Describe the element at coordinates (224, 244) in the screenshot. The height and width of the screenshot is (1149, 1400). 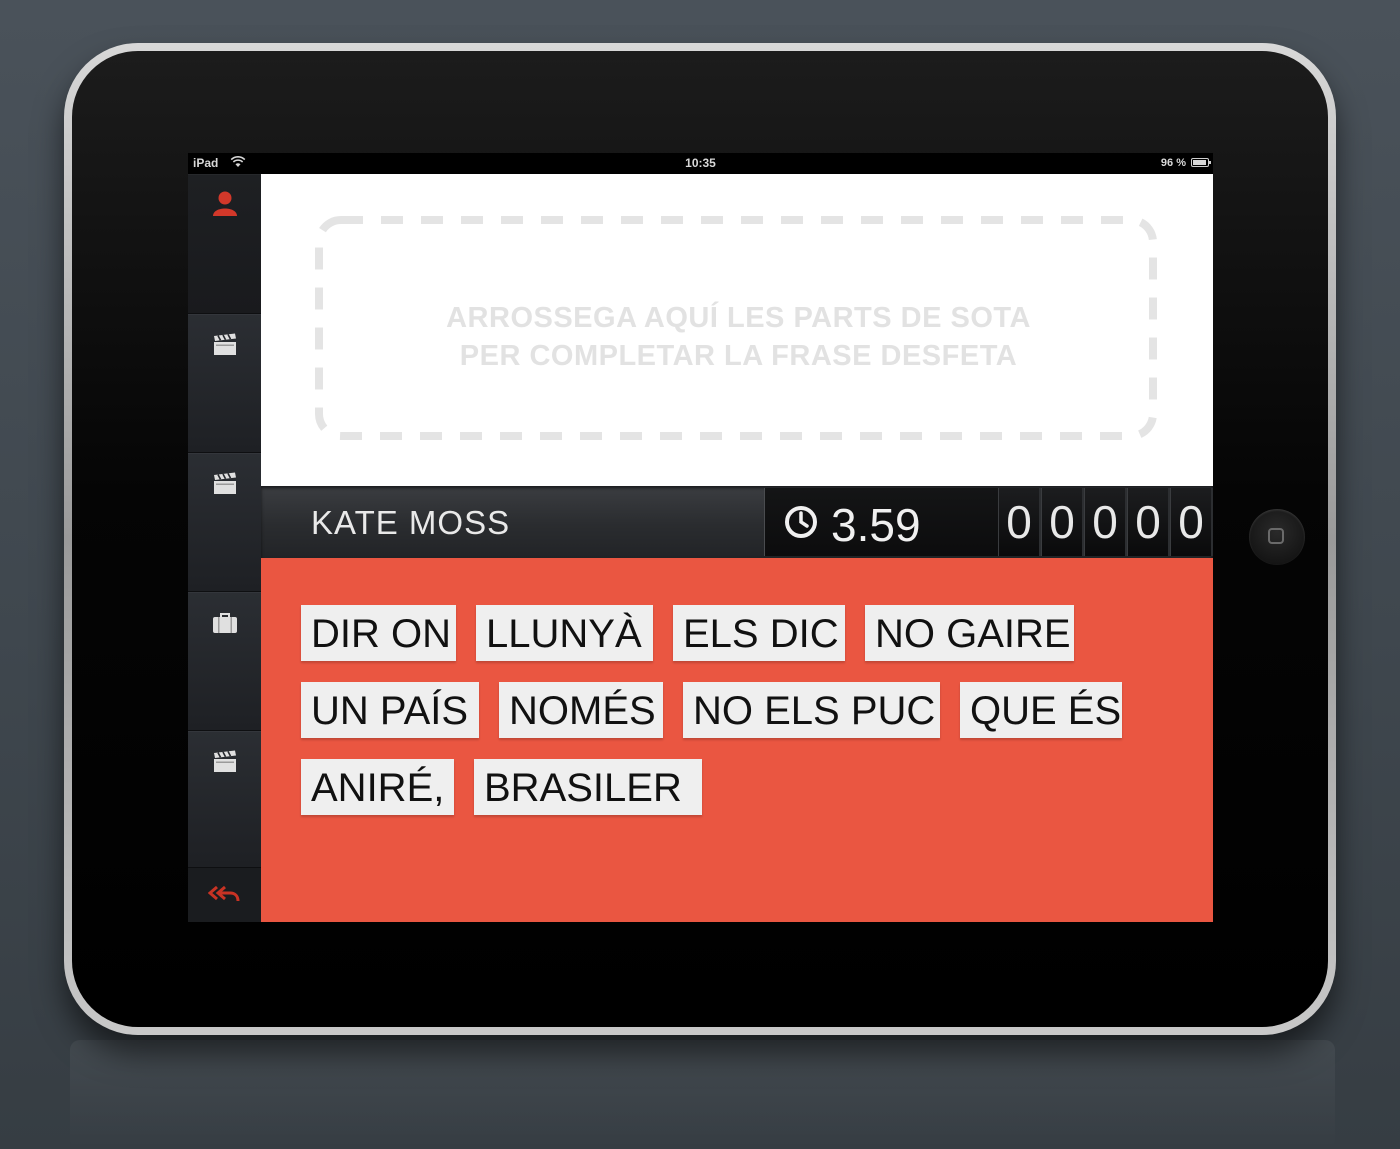
I see `sidebar-item-profile` at that location.